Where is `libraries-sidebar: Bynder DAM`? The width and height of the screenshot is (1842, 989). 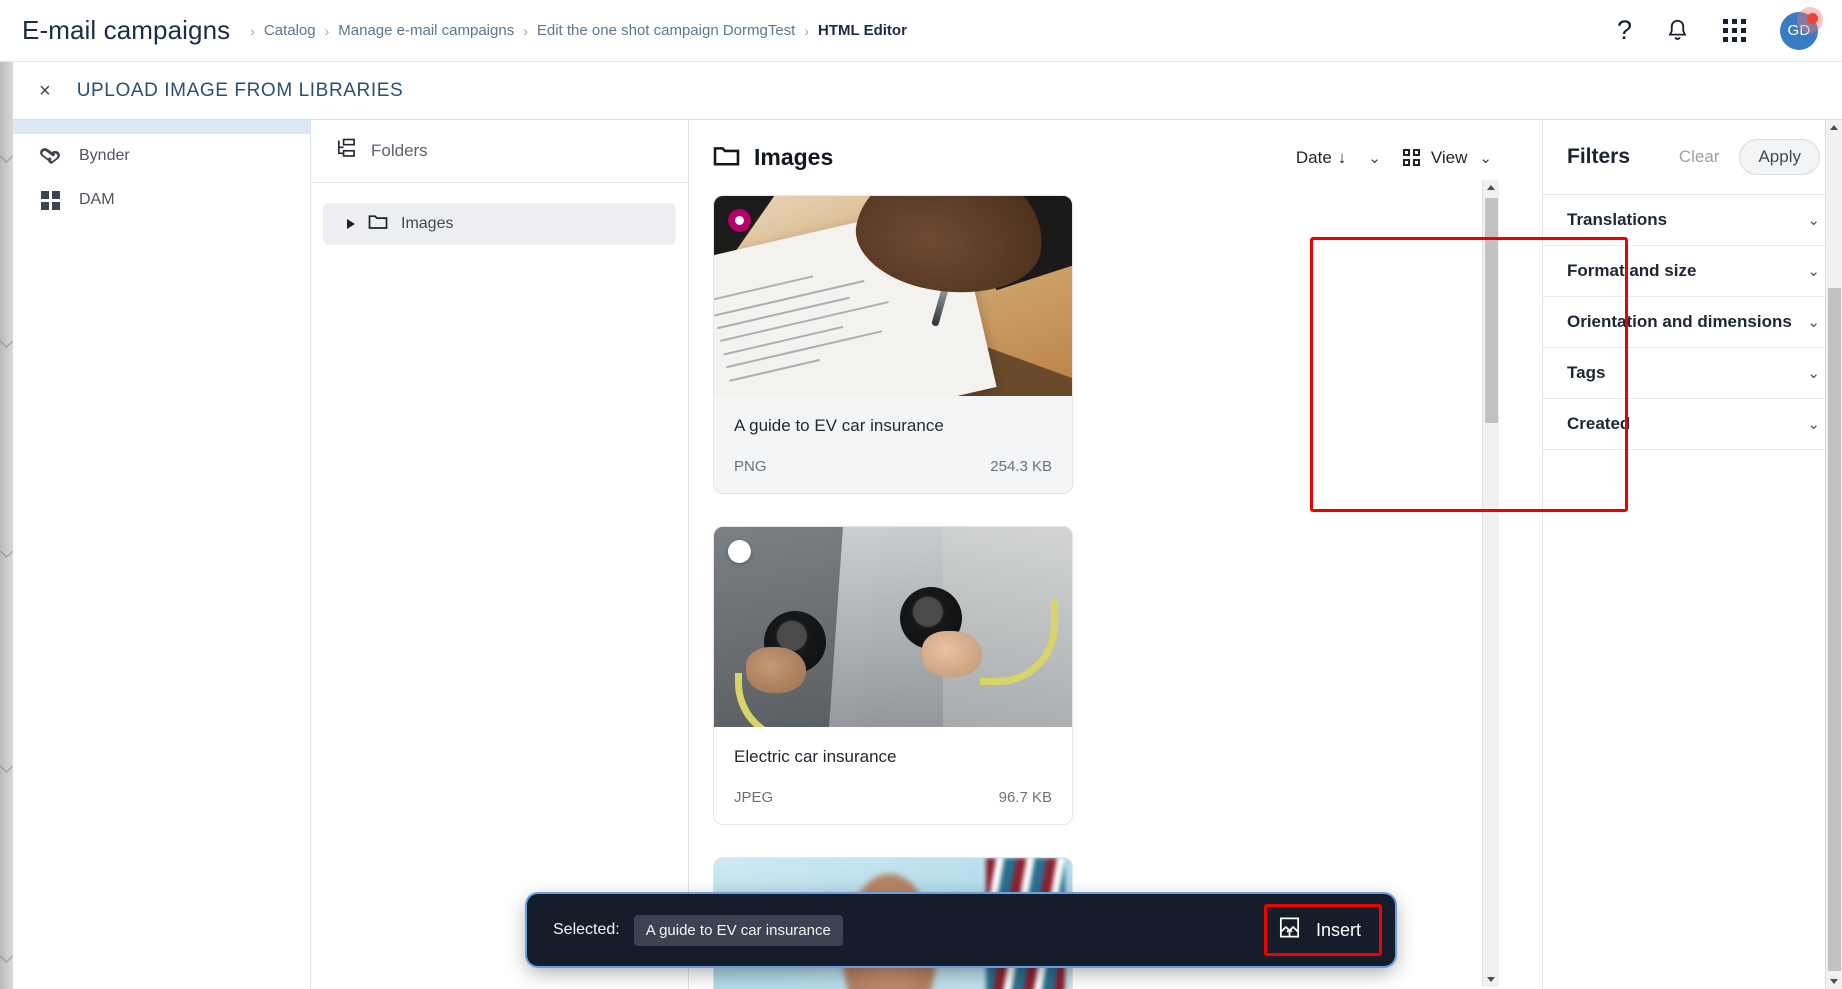
libraries-sidebar: Bynder DAM is located at coordinates (162, 554).